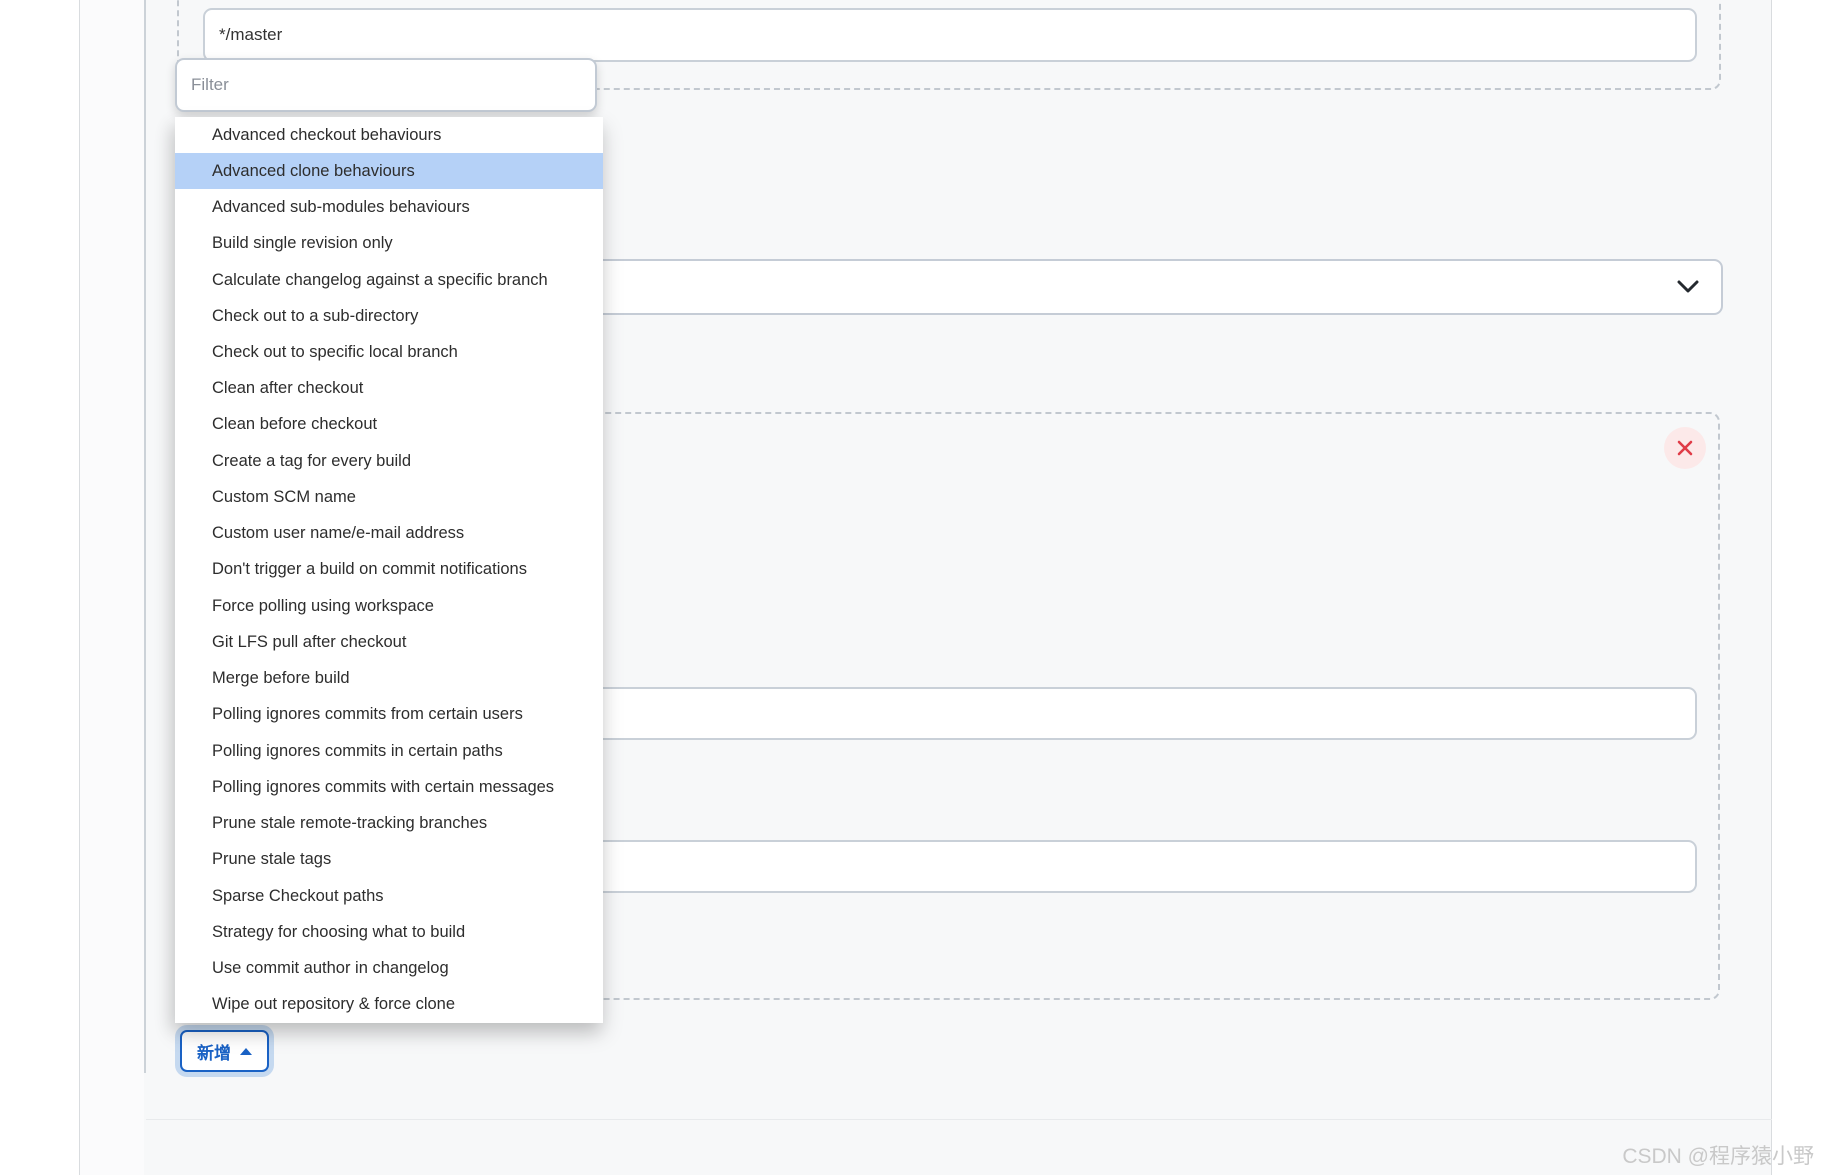 This screenshot has height=1175, width=1832. What do you see at coordinates (389, 425) in the screenshot?
I see `menu-item: Clean before checkout` at bounding box center [389, 425].